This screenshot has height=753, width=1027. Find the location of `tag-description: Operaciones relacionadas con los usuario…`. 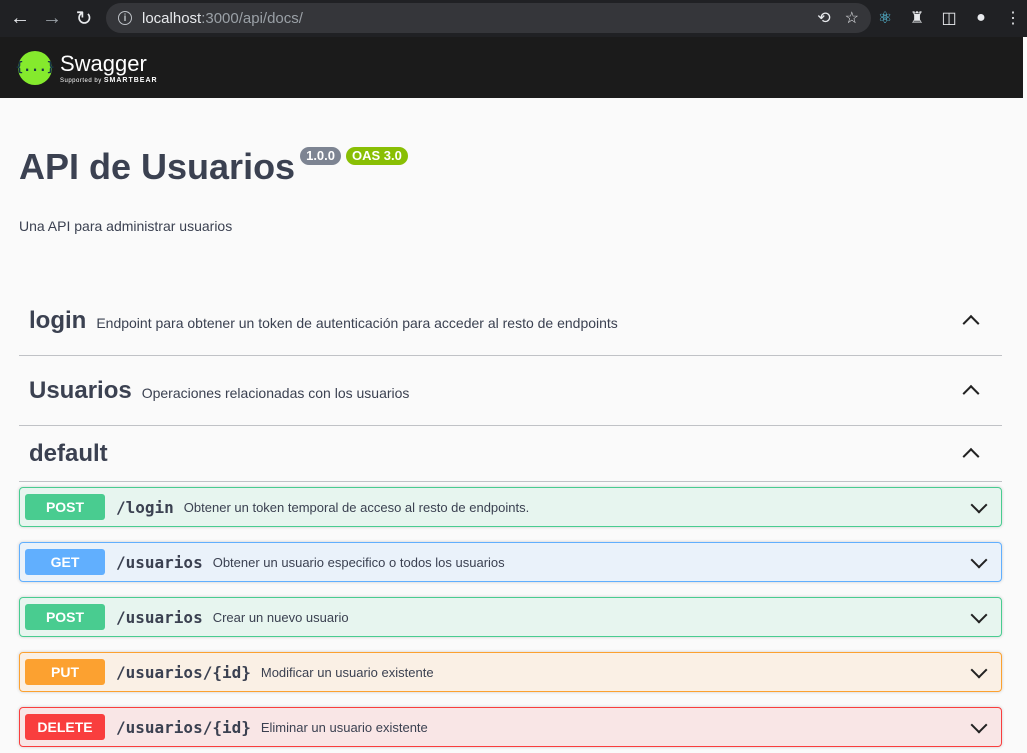

tag-description: Operaciones relacionadas con los usuario… is located at coordinates (275, 392).